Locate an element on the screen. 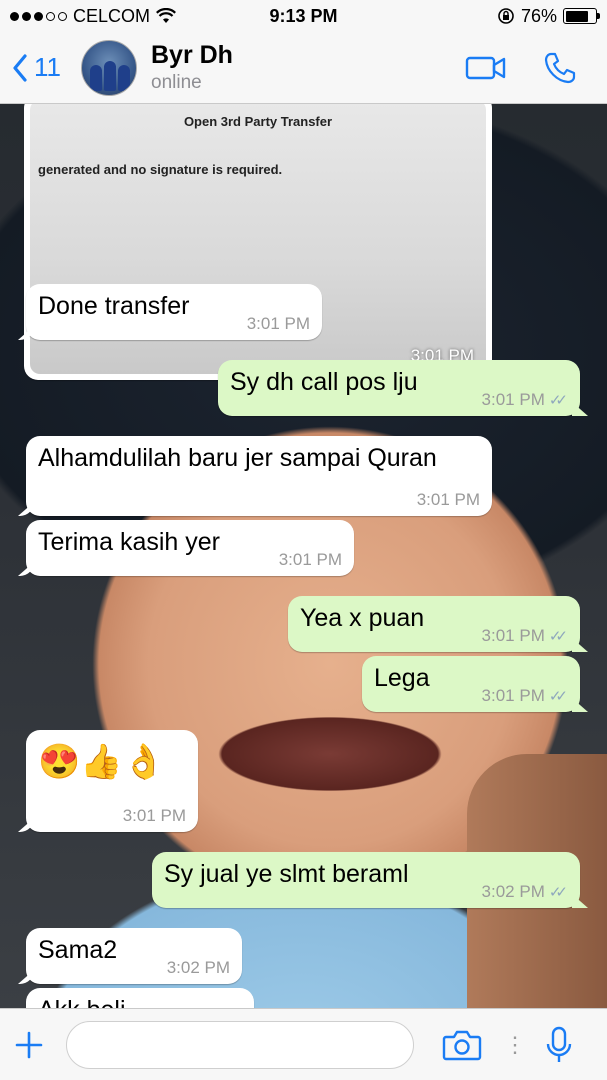 The width and height of the screenshot is (607, 1080). emoji-message-text: 😍👍👌 is located at coordinates (102, 762).